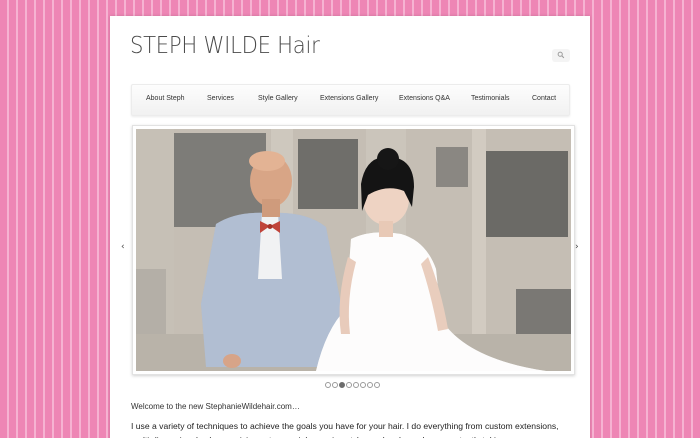 The height and width of the screenshot is (438, 700). What do you see at coordinates (123, 247) in the screenshot?
I see `slider-prev-arrow: ‹` at bounding box center [123, 247].